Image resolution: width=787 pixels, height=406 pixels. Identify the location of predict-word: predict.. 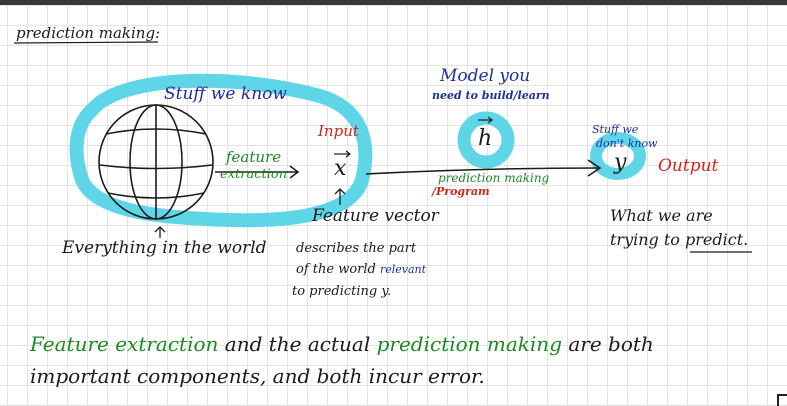
(717, 239).